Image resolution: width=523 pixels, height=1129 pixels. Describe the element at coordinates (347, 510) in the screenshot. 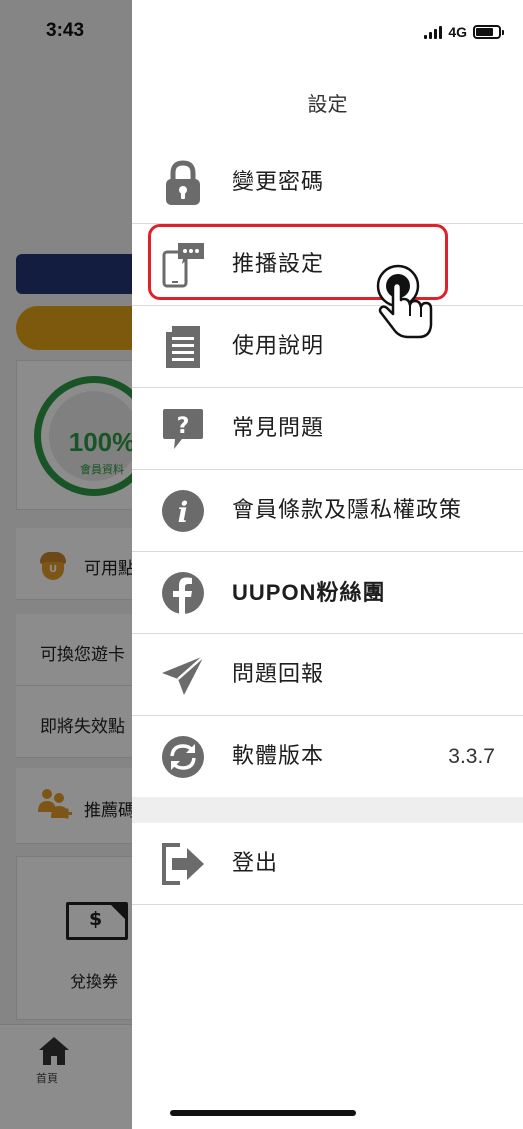

I see `menu-item-label: 會員條款及隱私權政策` at that location.